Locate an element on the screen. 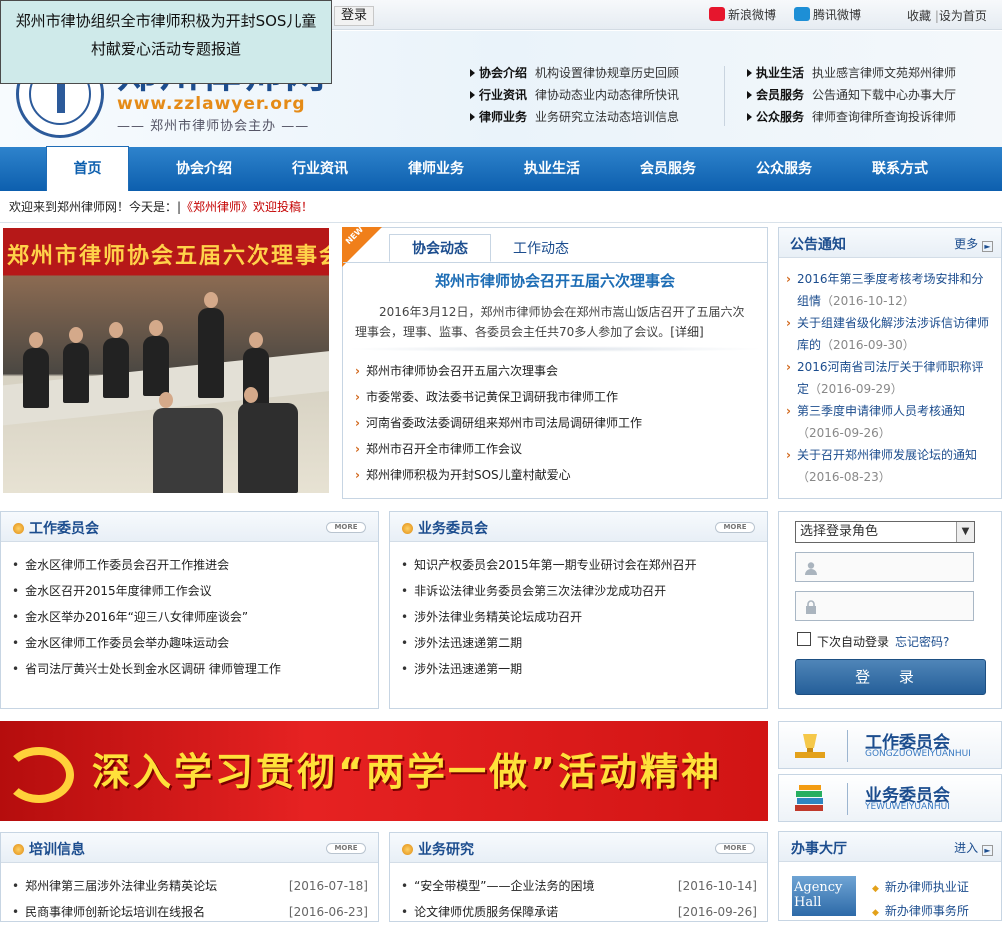  list-item: 民商事律师创新论坛培训在线报名 [2016-06-23] is located at coordinates (190, 912).